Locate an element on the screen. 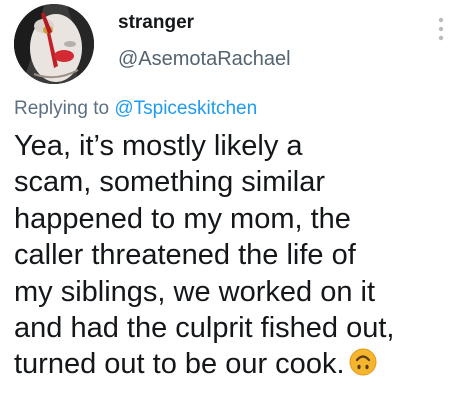 The image size is (466, 419). tweet-text-line: my siblings, we worked on it is located at coordinates (195, 291).